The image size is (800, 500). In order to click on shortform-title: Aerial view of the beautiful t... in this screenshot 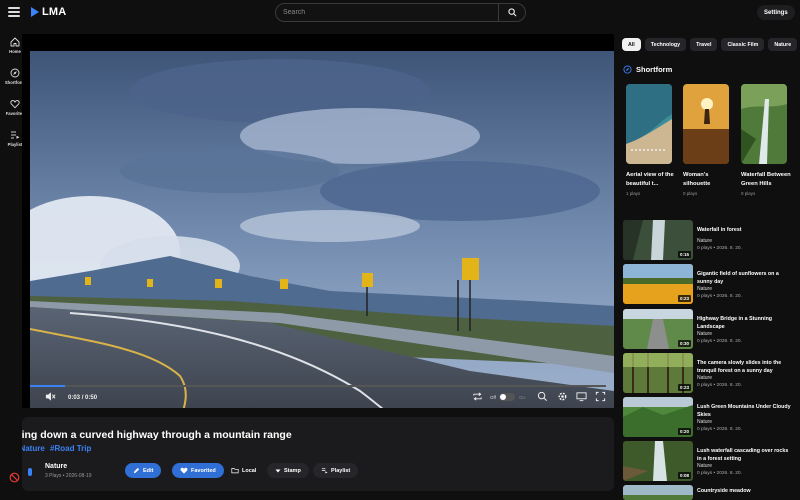, I will do `click(651, 180)`.